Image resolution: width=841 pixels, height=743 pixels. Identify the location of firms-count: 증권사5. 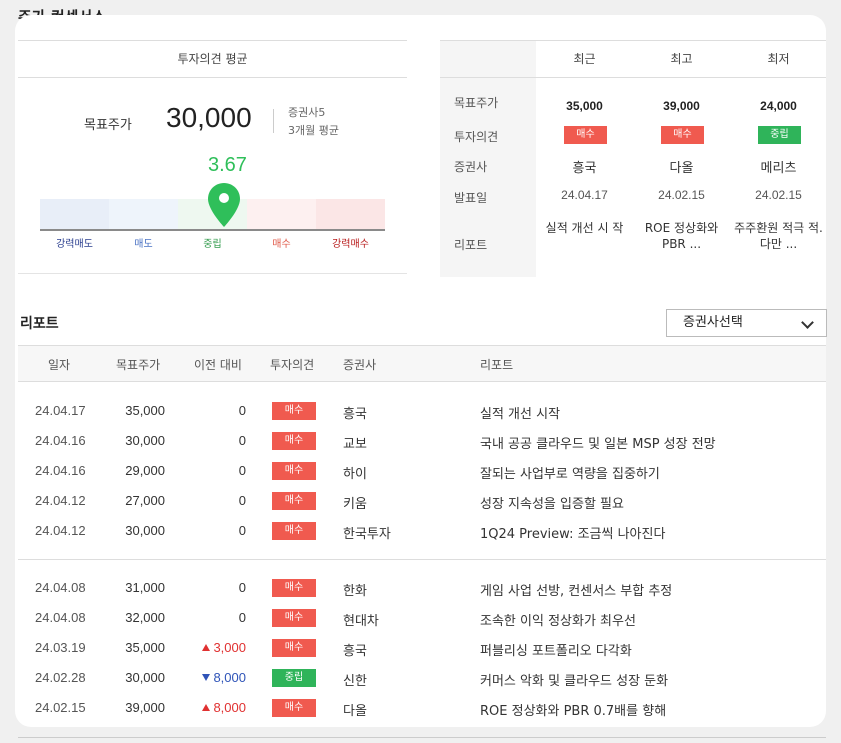
(307, 112).